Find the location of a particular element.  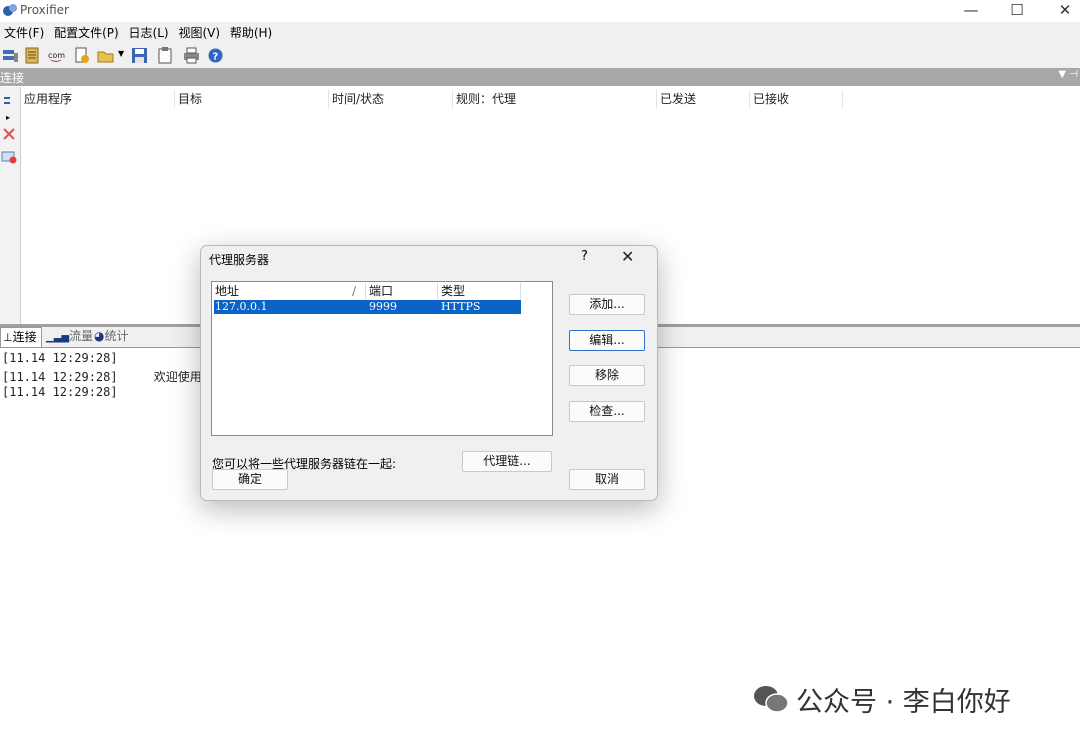

proxy-port: 9999 is located at coordinates (383, 306).